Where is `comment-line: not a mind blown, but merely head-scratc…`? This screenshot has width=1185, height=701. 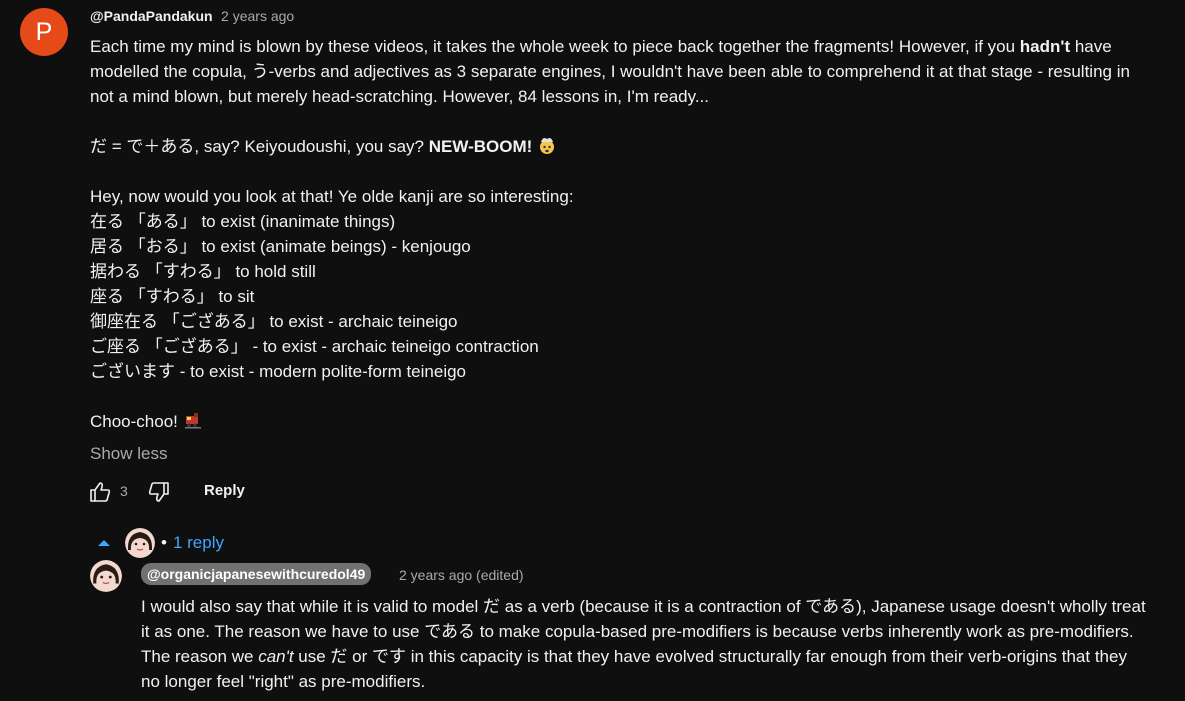 comment-line: not a mind blown, but merely head-scratc… is located at coordinates (400, 96).